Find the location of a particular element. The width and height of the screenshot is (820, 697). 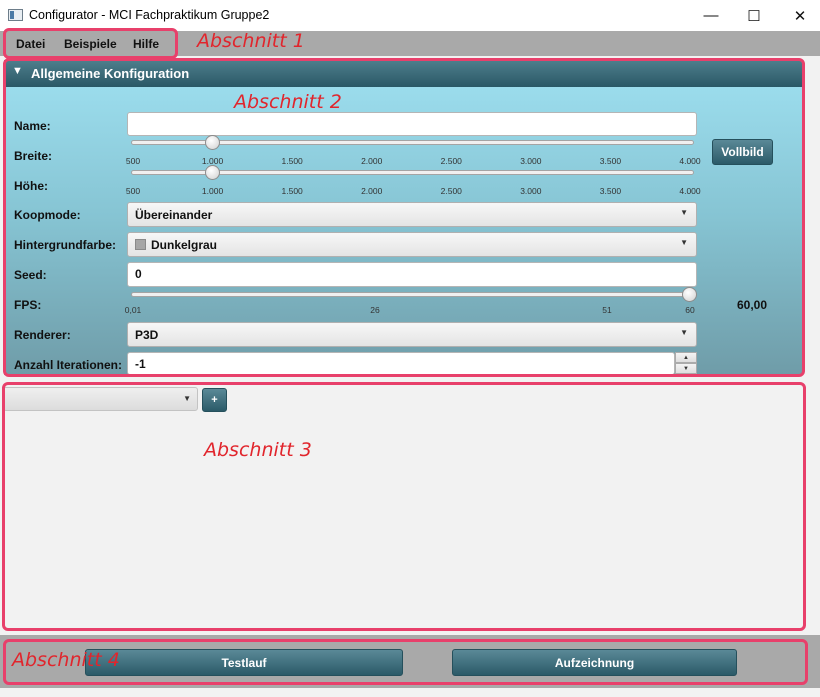

window-title: Configurator - MCI Fachpraktikum Gruppe2 is located at coordinates (149, 15).